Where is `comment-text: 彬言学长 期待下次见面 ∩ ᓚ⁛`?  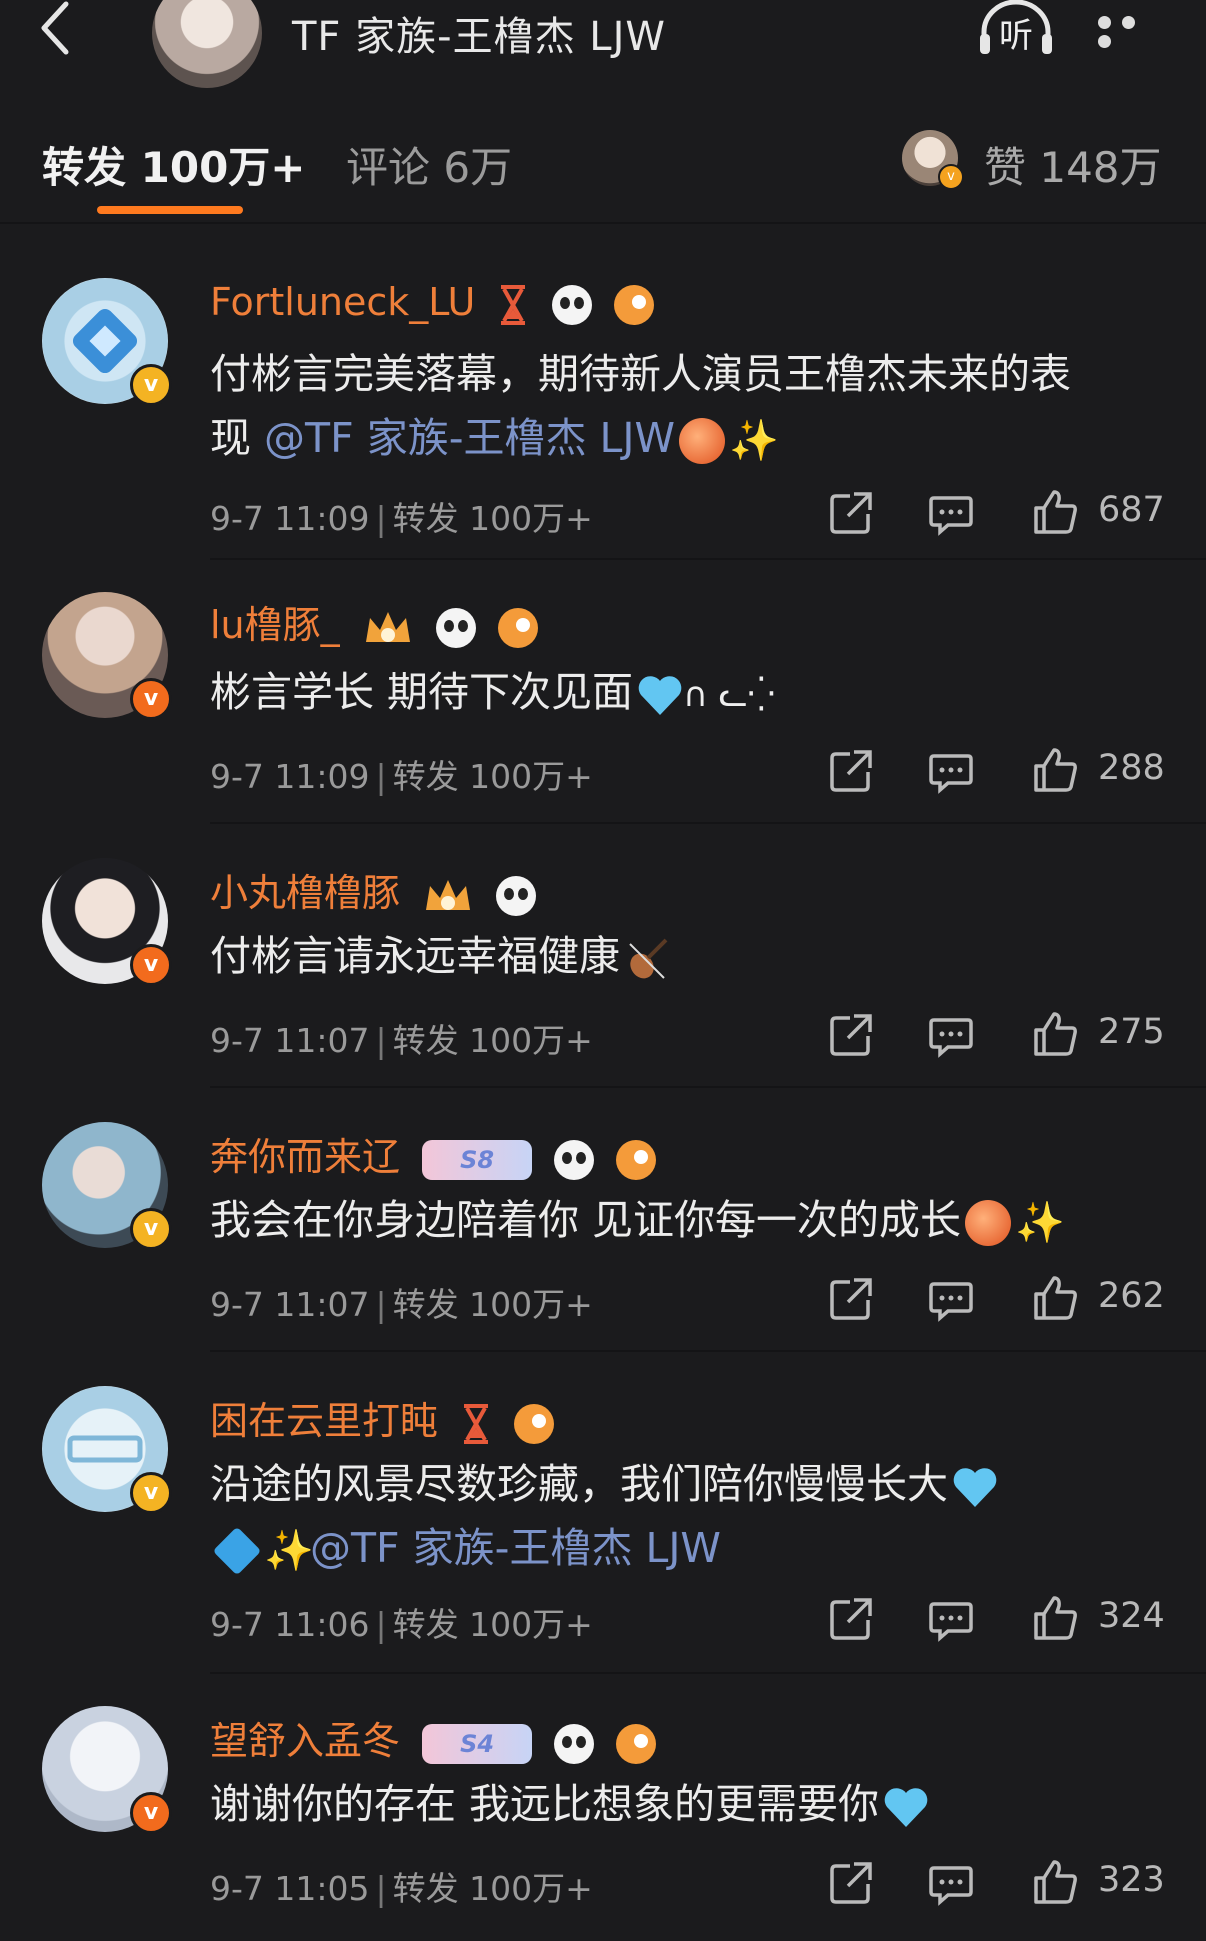
comment-text: 彬言学长 期待下次见面 ∩ ᓚ⁛ is located at coordinates (688, 693).